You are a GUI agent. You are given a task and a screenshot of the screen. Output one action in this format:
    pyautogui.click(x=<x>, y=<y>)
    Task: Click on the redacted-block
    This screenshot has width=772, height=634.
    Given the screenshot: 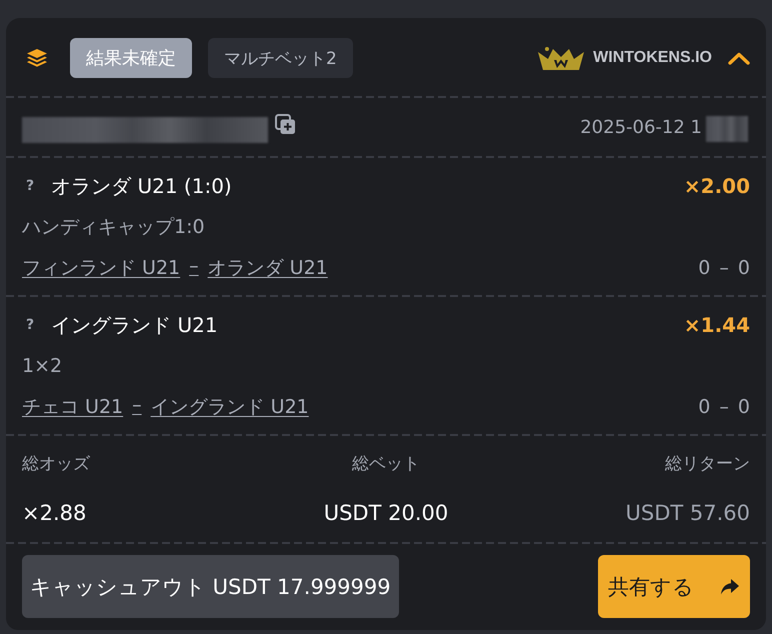 What is the action you would take?
    pyautogui.click(x=727, y=129)
    